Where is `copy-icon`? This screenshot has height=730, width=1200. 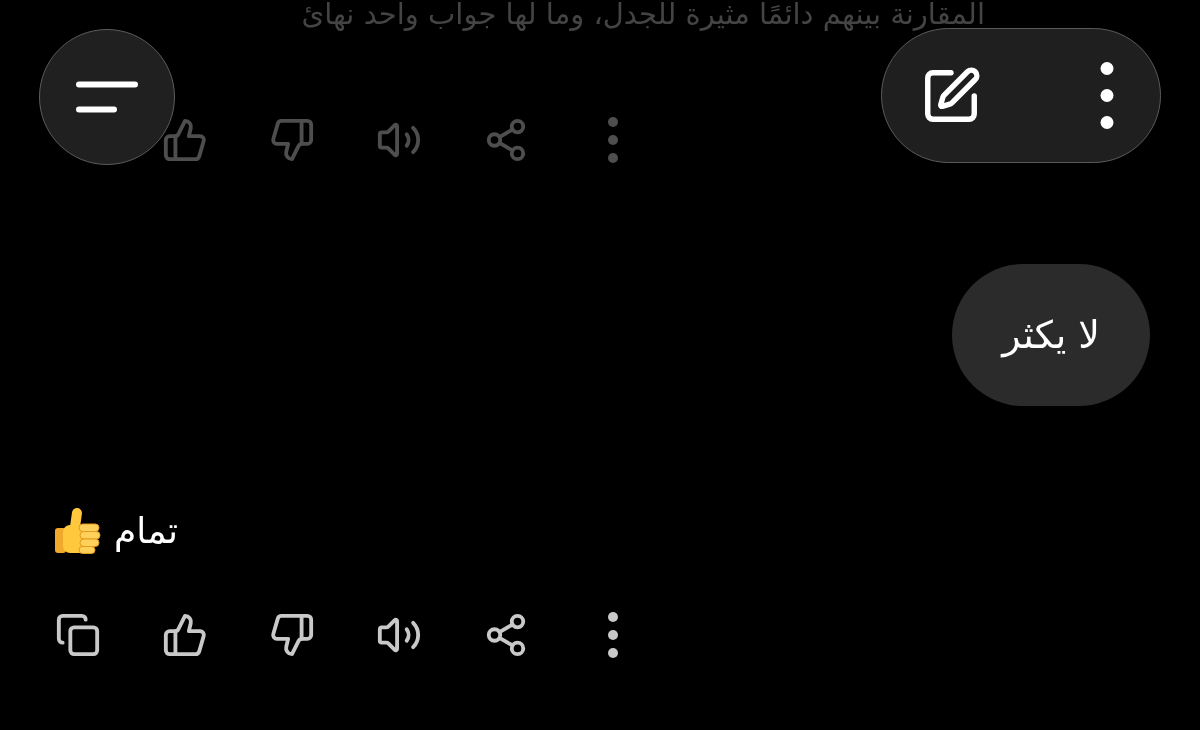 copy-icon is located at coordinates (78, 635).